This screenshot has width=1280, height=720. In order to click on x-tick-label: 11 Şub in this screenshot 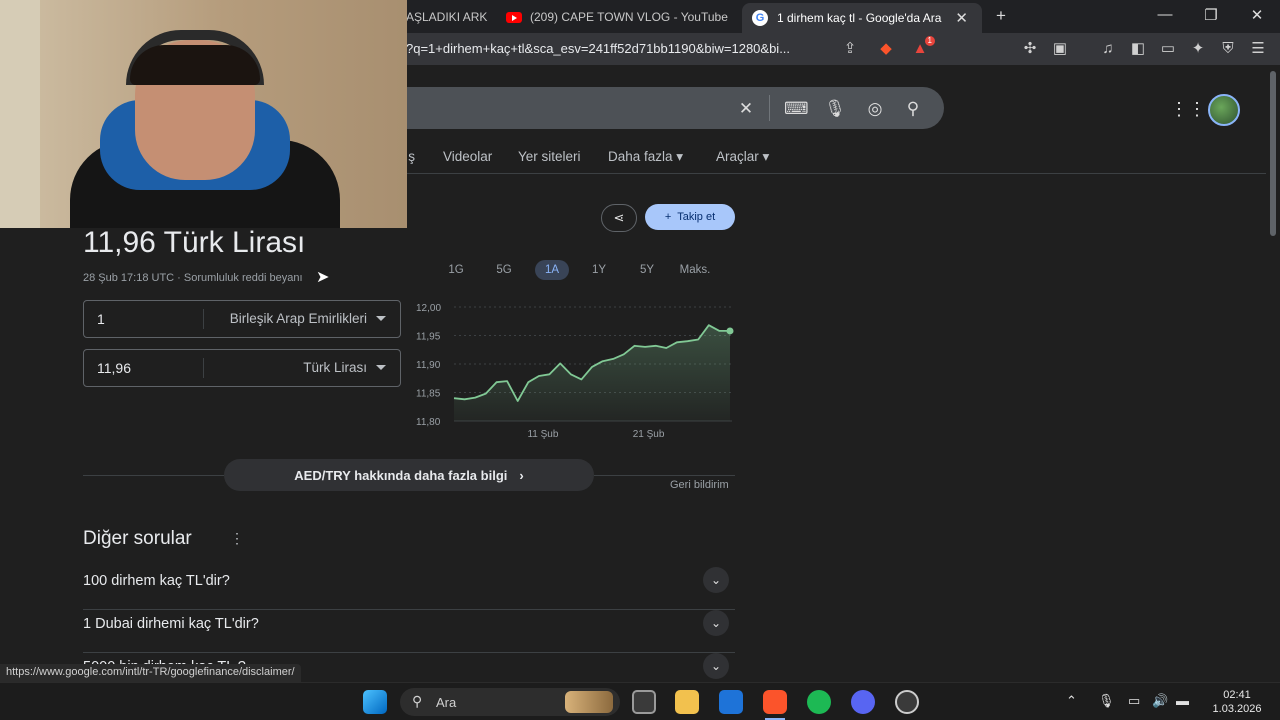, I will do `click(542, 434)`.